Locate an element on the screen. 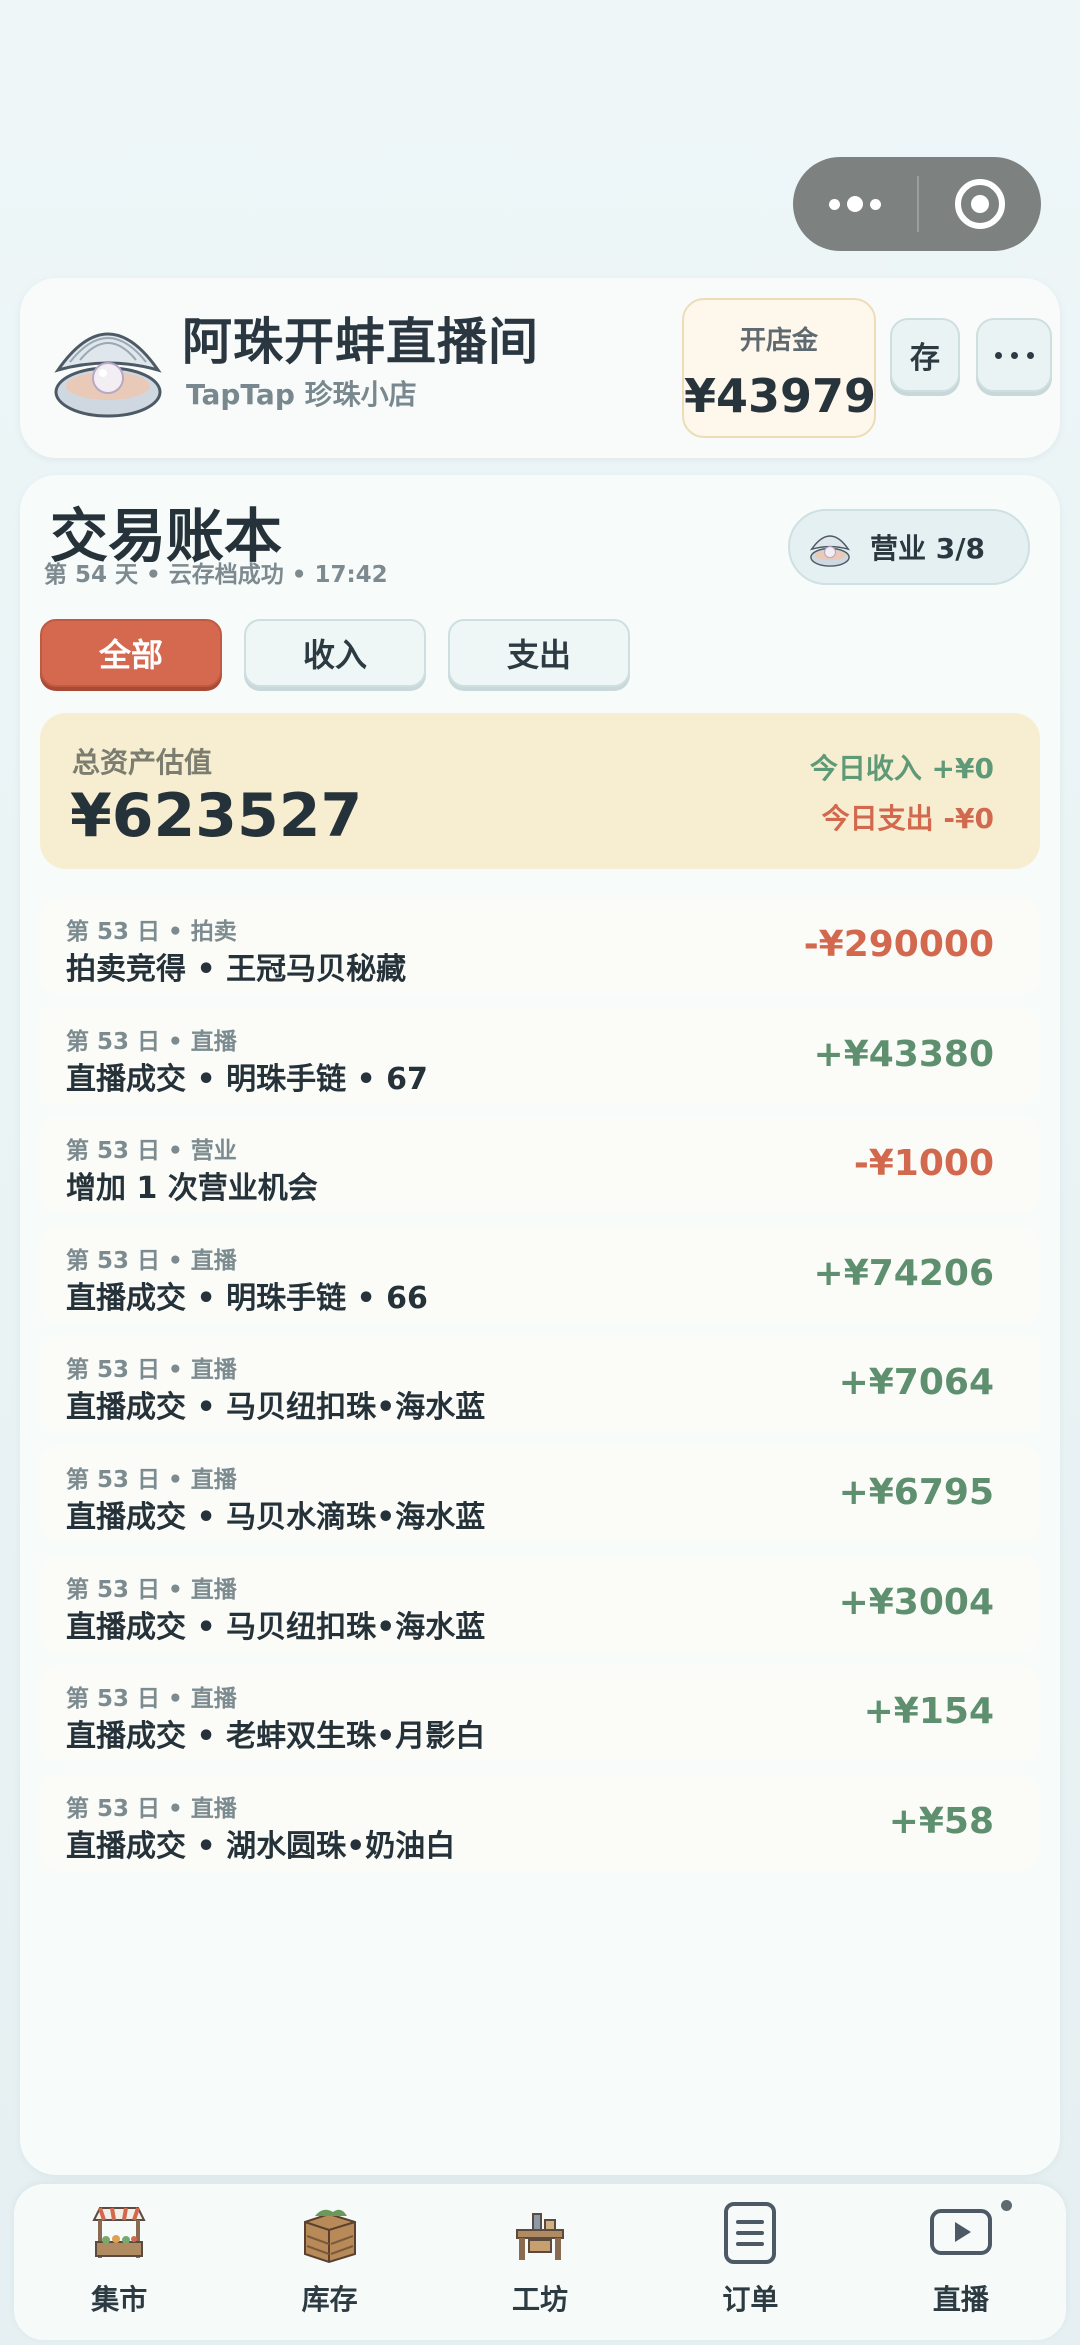  shop-header: 阿珠开蚌直播间 TapTap 珍珠小店 开店金 ¥43979 存 is located at coordinates (540, 368).